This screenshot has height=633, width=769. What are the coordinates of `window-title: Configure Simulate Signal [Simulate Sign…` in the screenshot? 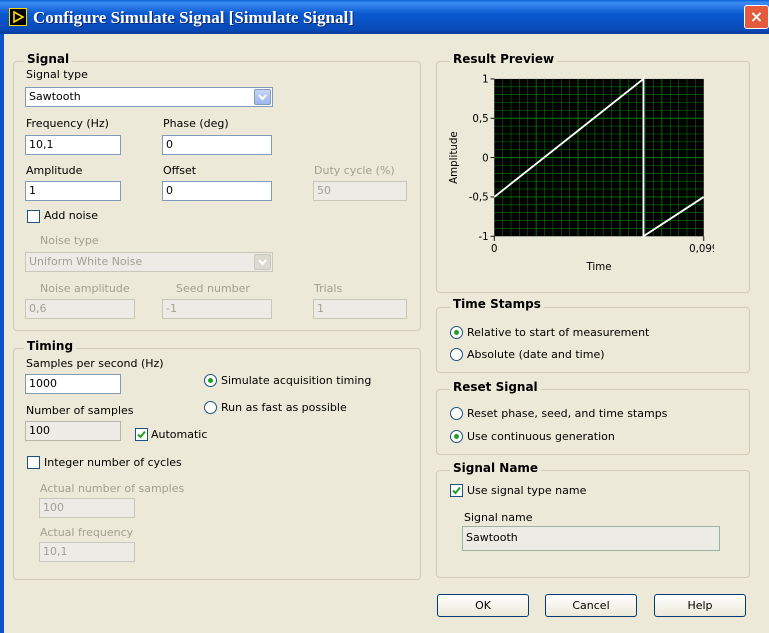 It's located at (193, 17).